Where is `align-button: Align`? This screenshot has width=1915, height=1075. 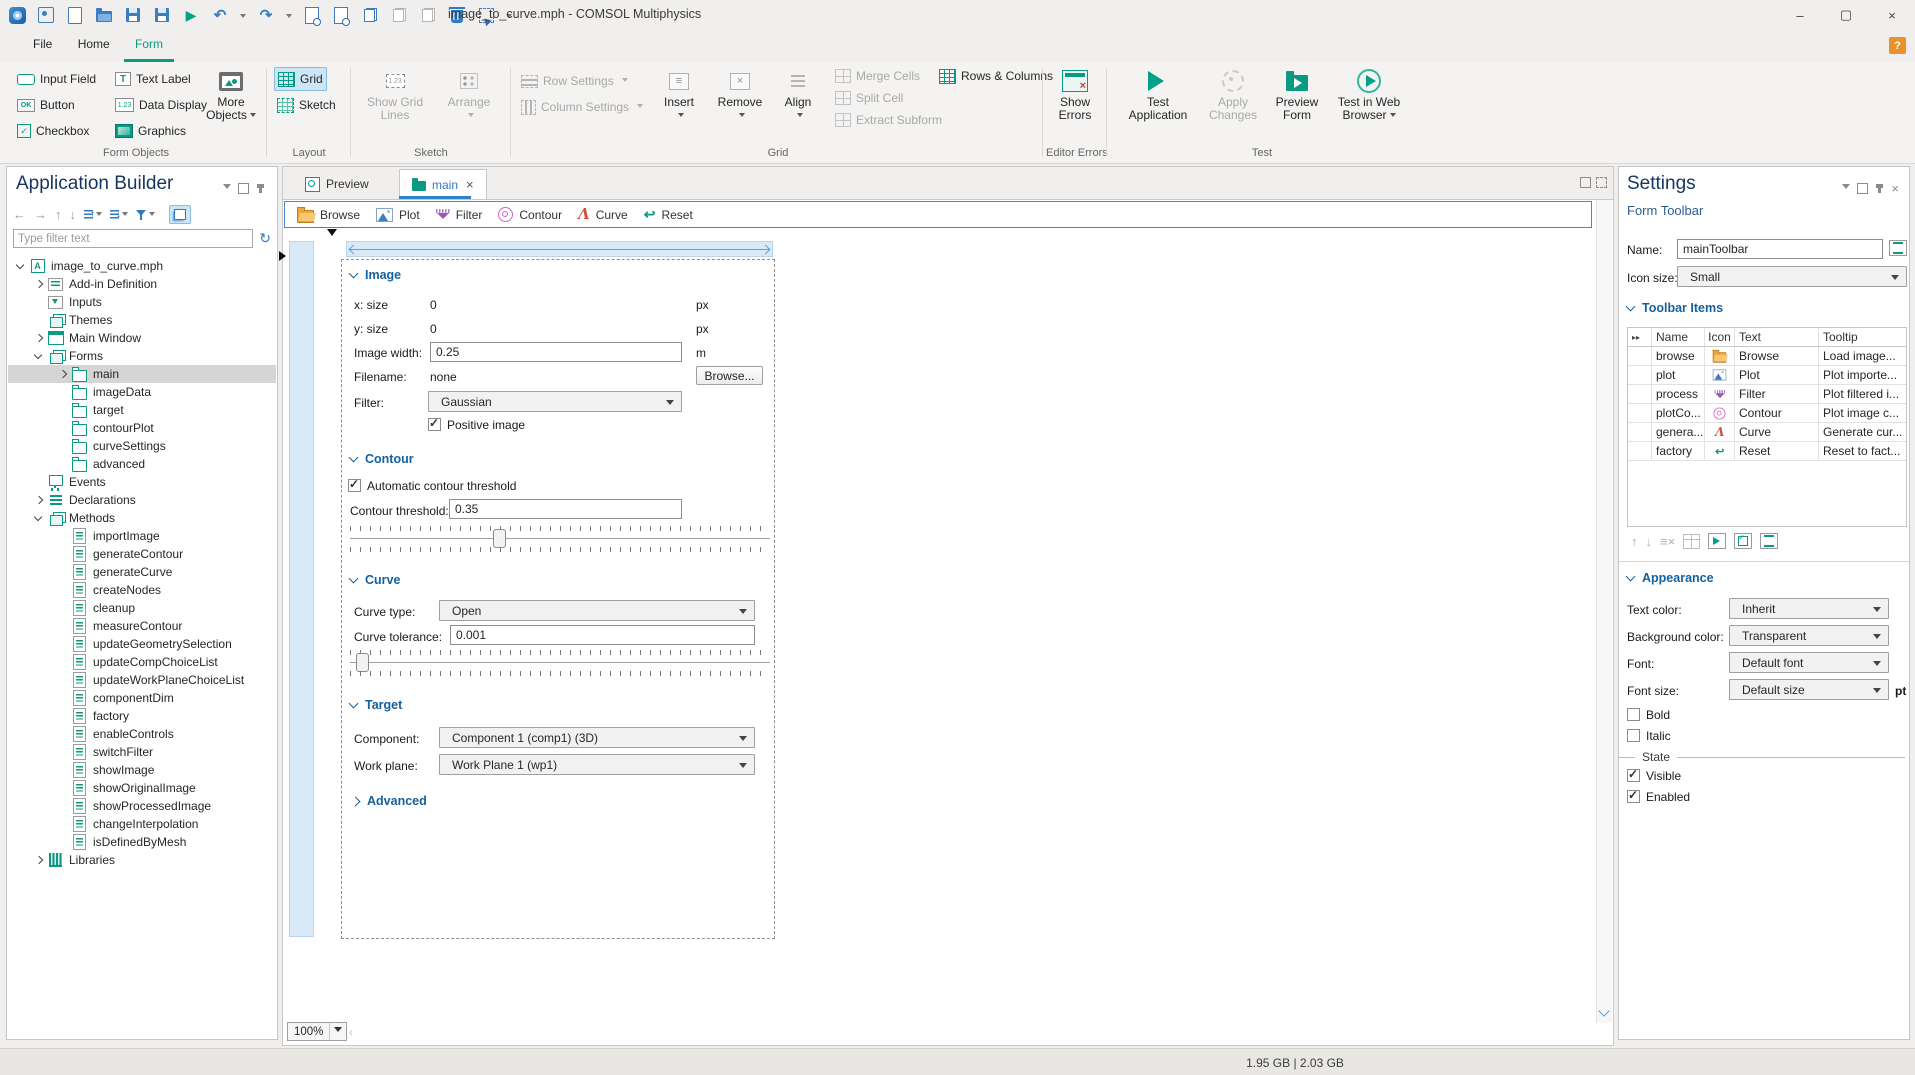 align-button: Align is located at coordinates (798, 94).